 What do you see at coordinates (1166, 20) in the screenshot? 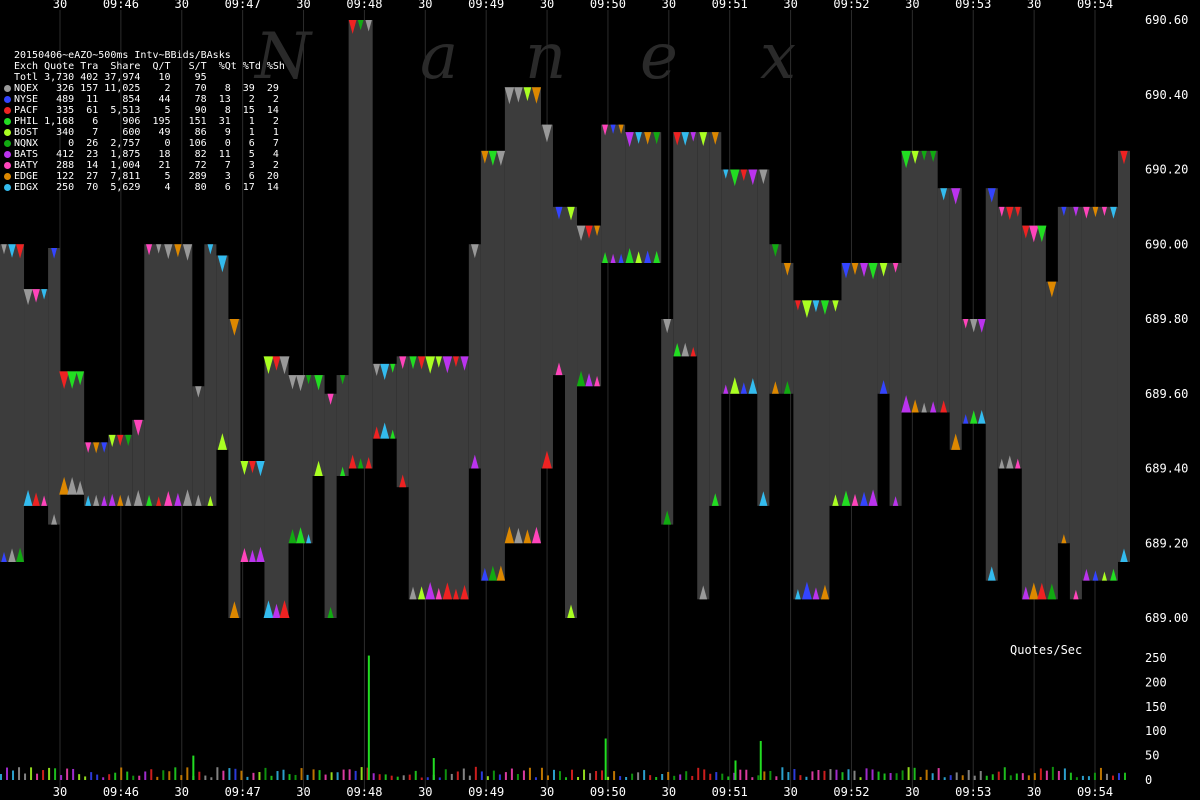
I see `price-tick-label: 690.60` at bounding box center [1166, 20].